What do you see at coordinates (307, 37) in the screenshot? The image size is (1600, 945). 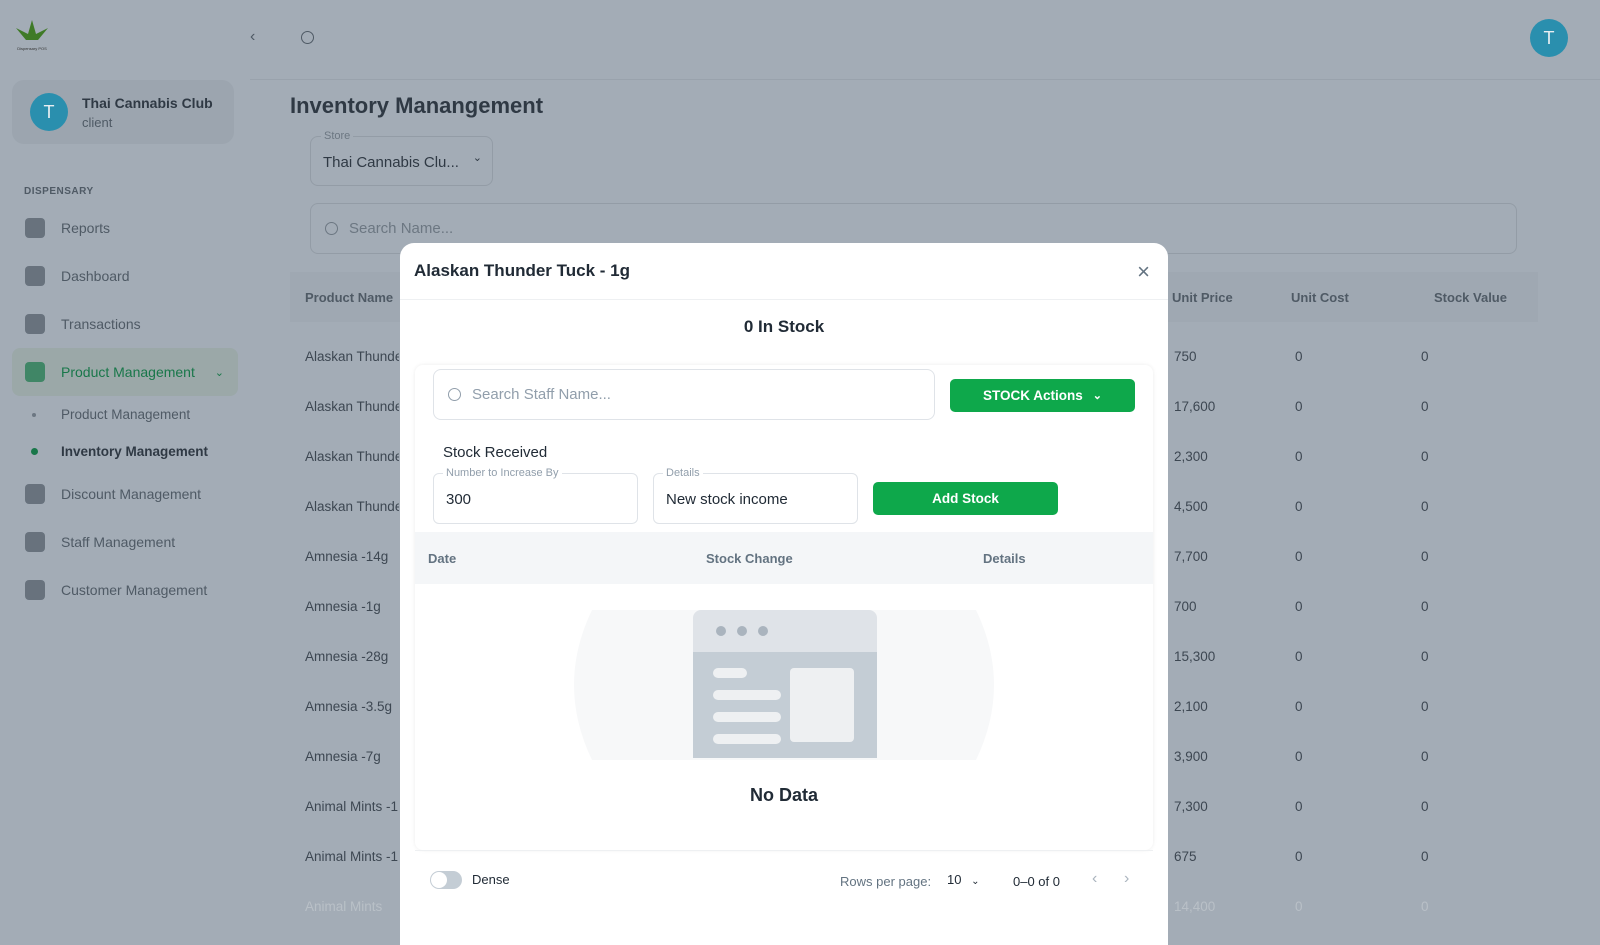 I see `search-icon` at bounding box center [307, 37].